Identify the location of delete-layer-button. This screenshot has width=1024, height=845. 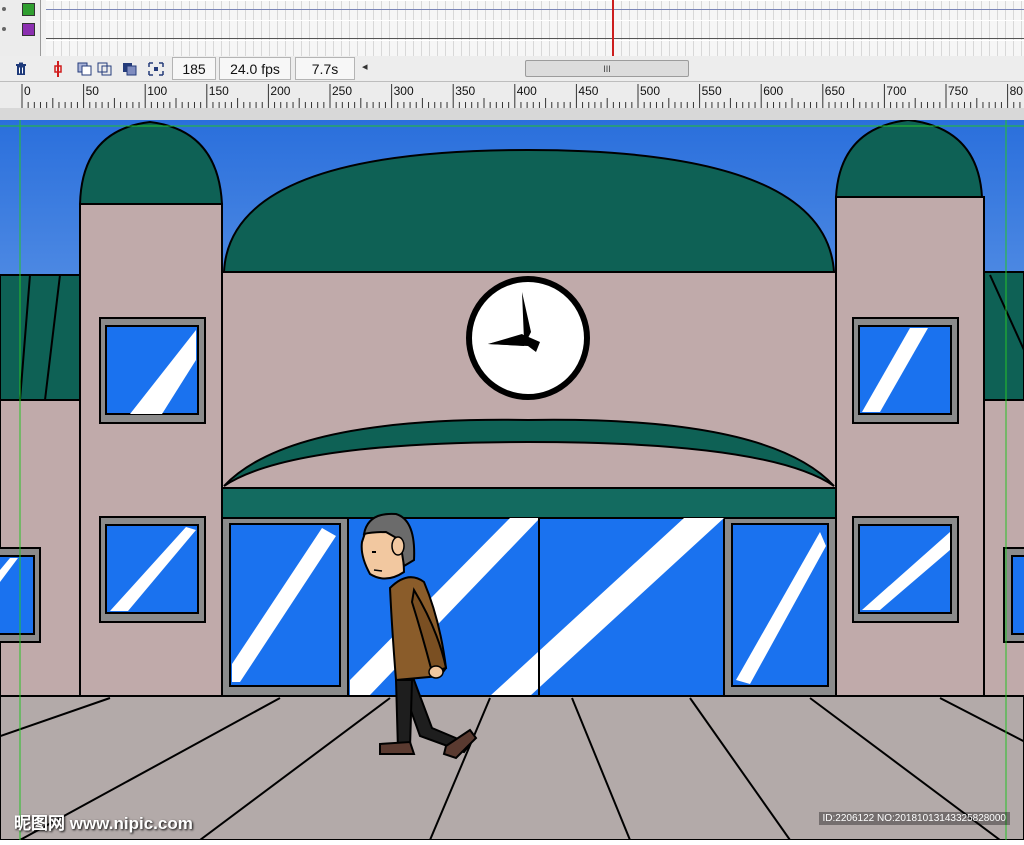
(20, 68).